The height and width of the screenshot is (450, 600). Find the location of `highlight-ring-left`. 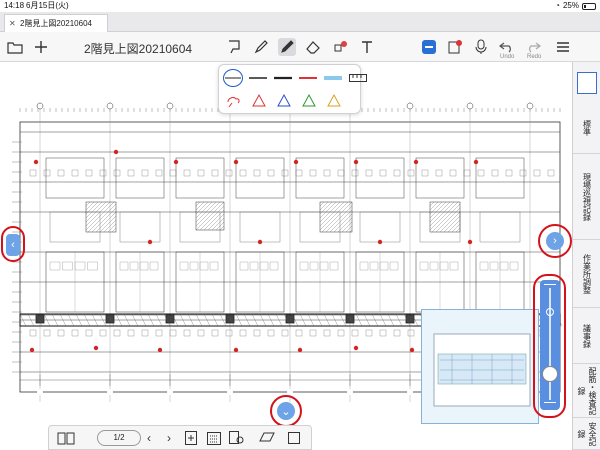

highlight-ring-left is located at coordinates (13, 244).